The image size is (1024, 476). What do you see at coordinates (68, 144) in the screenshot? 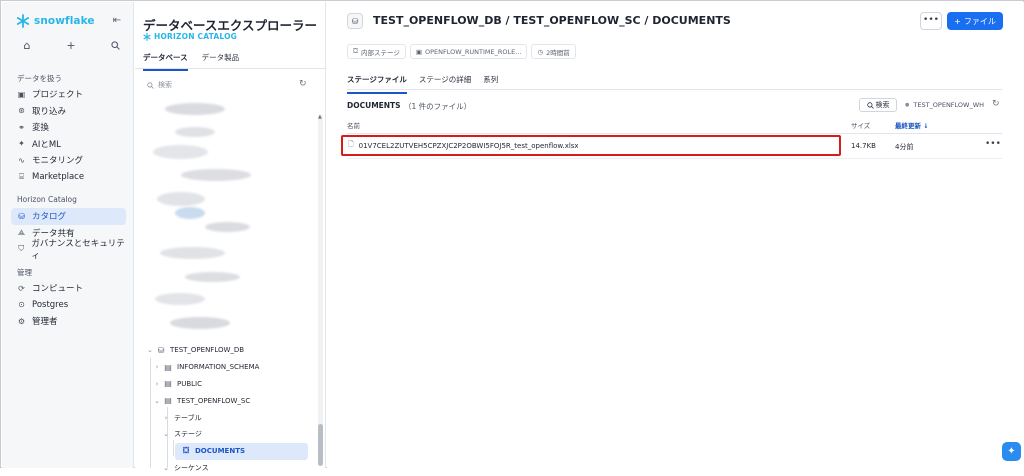
I see `sidebar-item-ai-ml: ✦ AIとML` at bounding box center [68, 144].